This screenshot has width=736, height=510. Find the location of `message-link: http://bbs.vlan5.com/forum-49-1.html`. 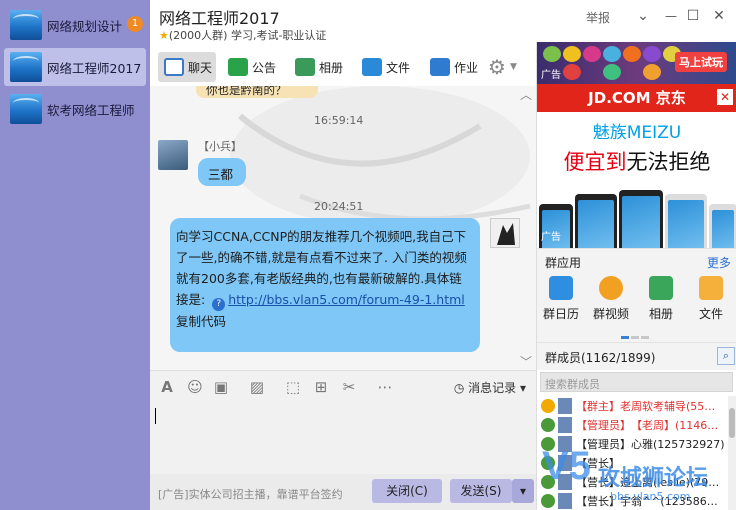

message-link: http://bbs.vlan5.com/forum-49-1.html is located at coordinates (346, 299).